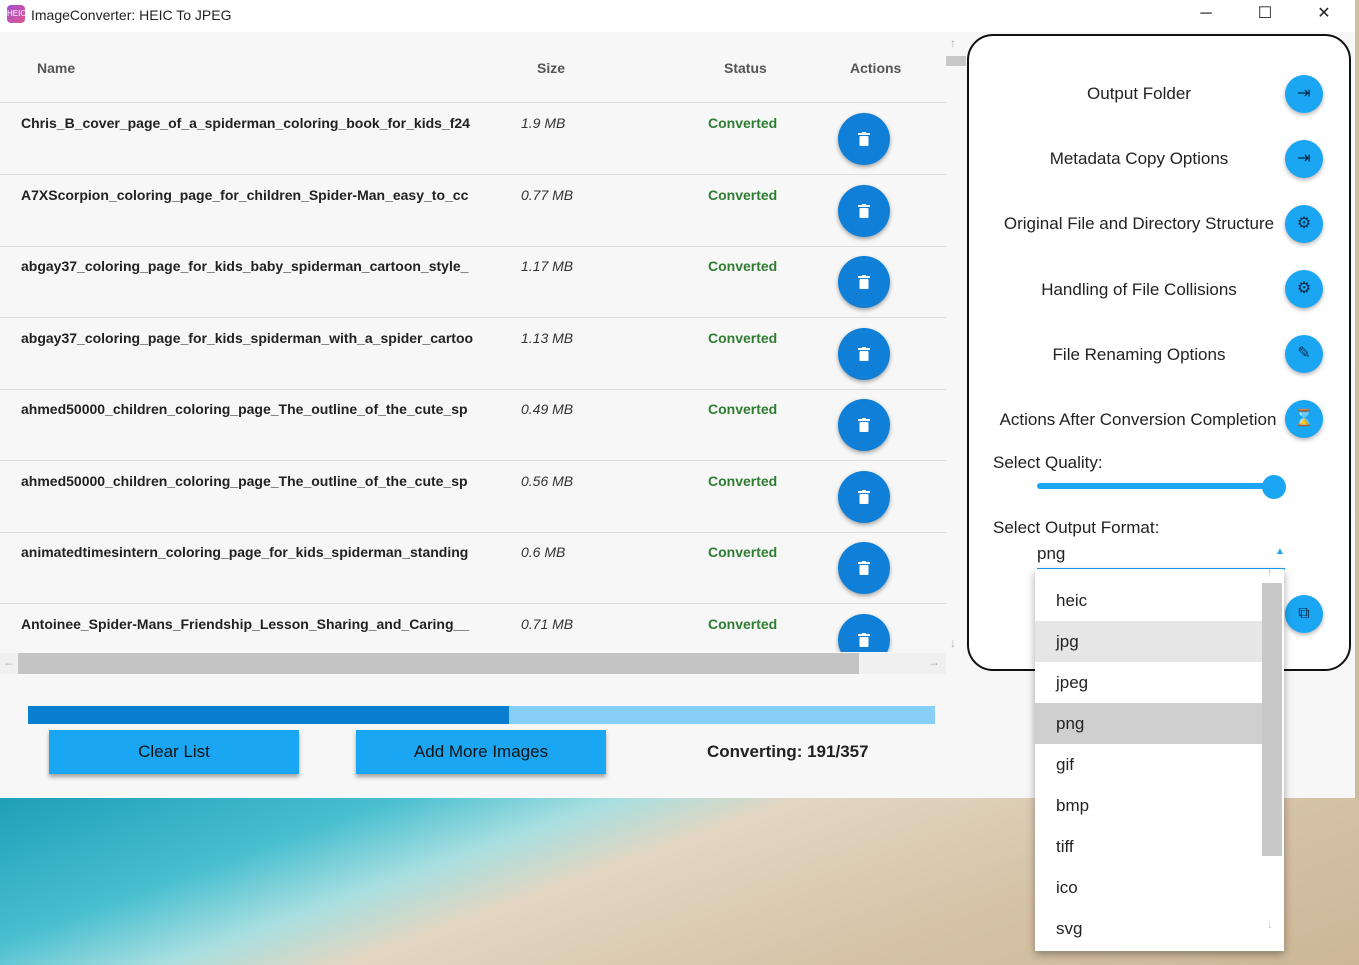  I want to click on format-option-png: png, so click(1148, 723).